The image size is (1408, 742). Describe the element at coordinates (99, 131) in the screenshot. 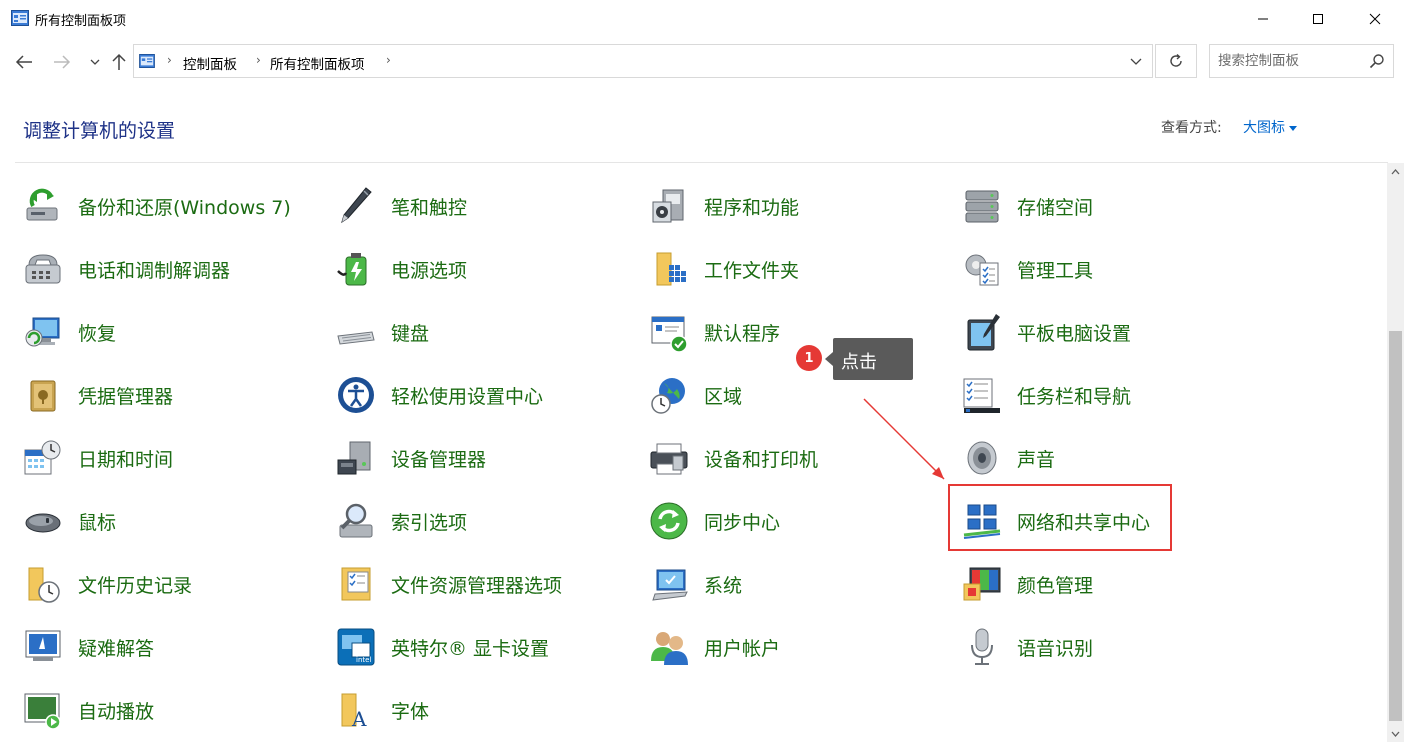

I see `page-title: 调整计算机的设置` at that location.